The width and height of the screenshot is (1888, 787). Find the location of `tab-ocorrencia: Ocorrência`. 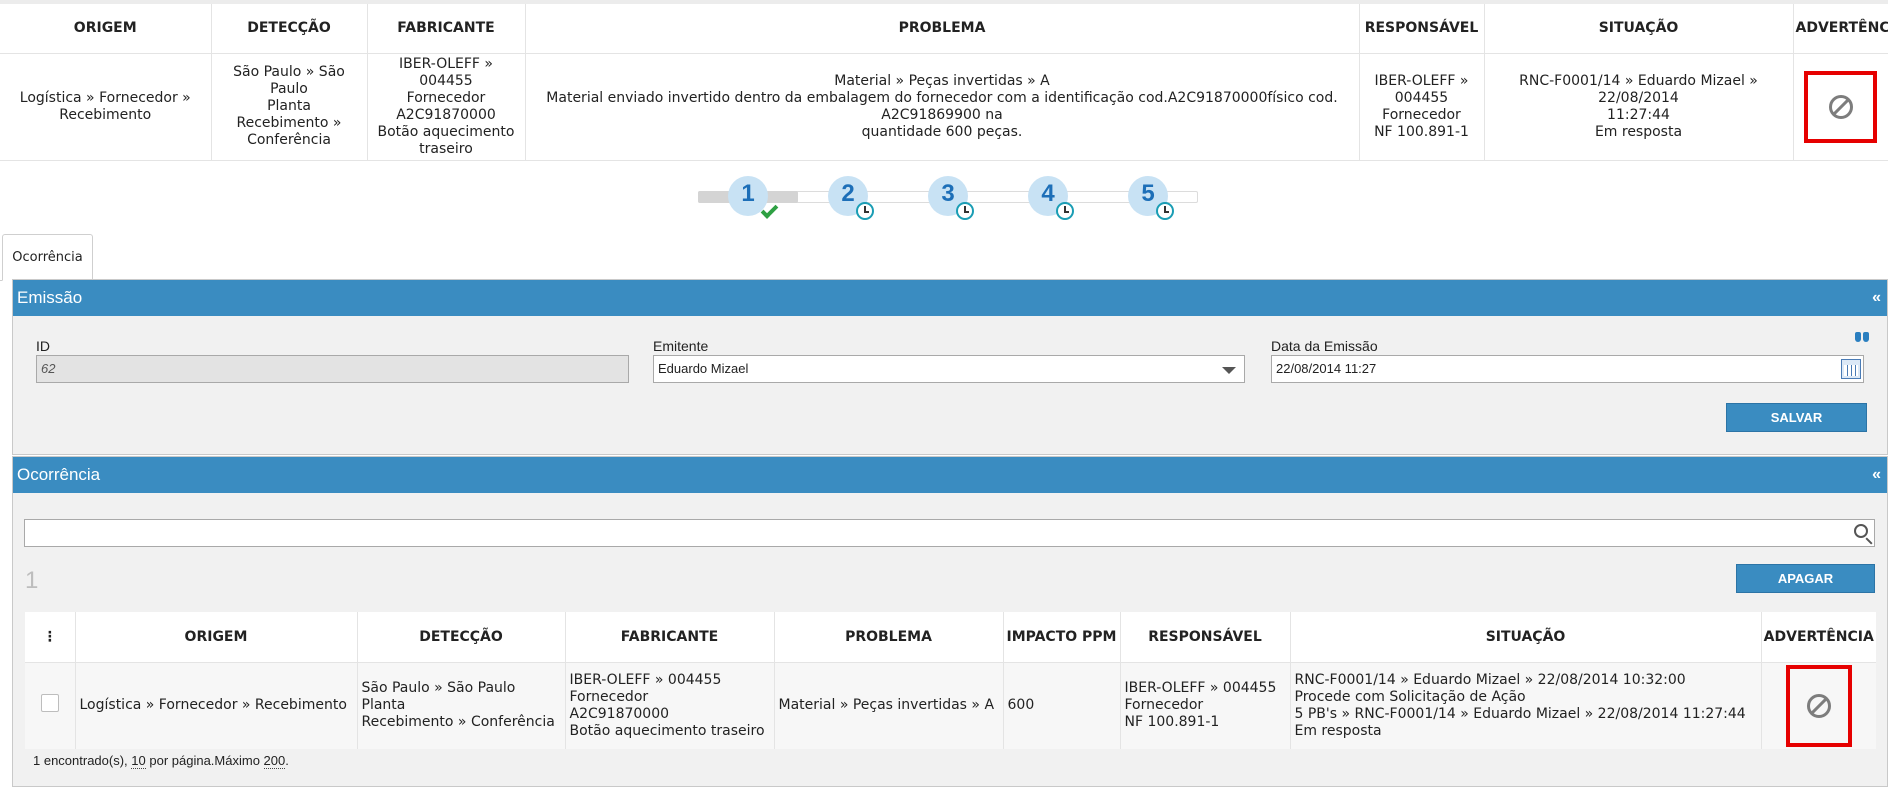

tab-ocorrencia: Ocorrência is located at coordinates (47, 257).